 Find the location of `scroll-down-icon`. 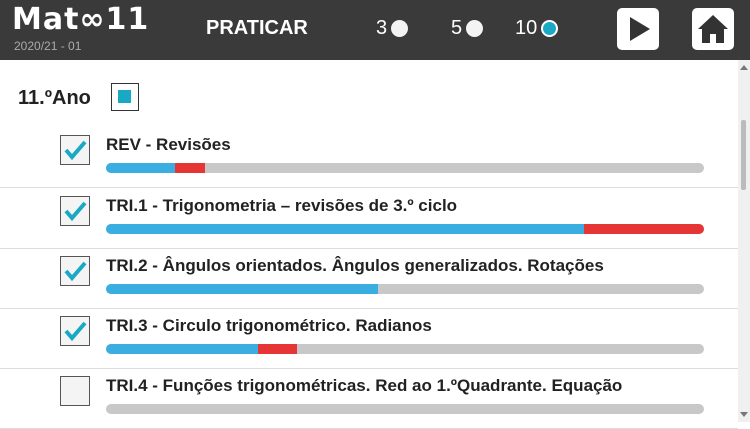

scroll-down-icon is located at coordinates (744, 414).